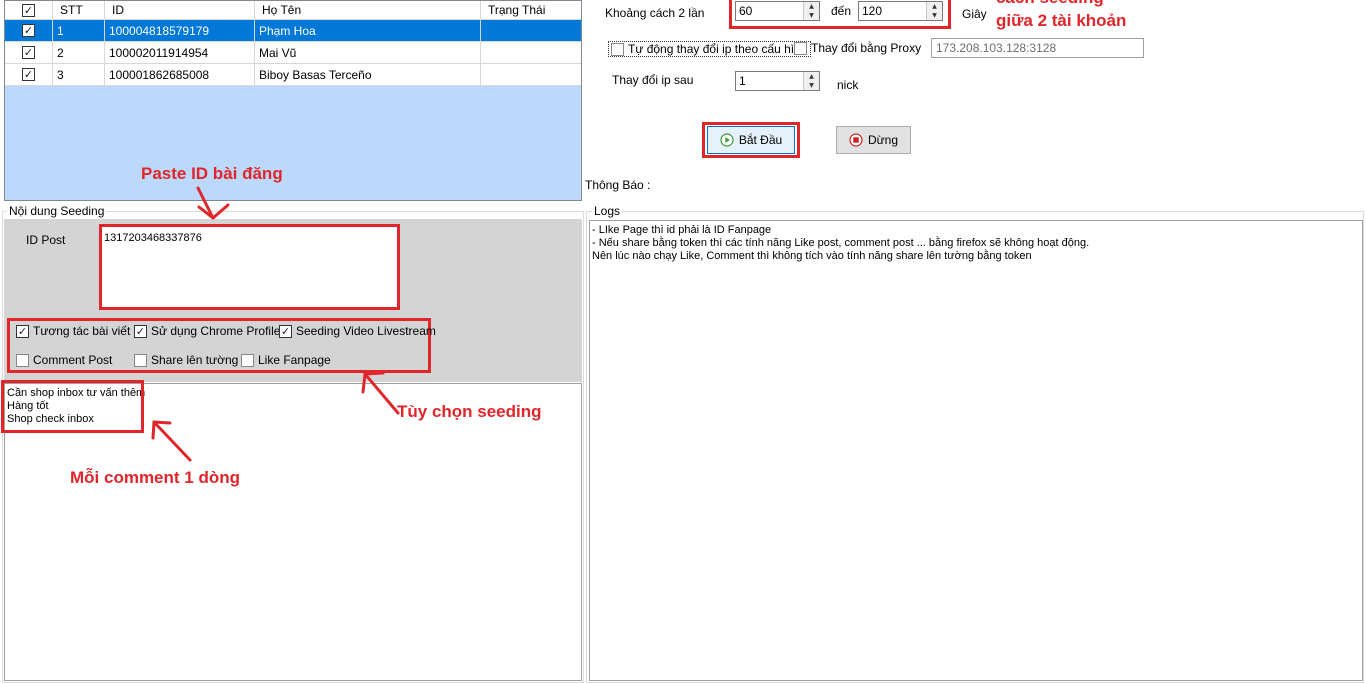 The width and height of the screenshot is (1366, 683). I want to click on row-stt: 2, so click(79, 52).